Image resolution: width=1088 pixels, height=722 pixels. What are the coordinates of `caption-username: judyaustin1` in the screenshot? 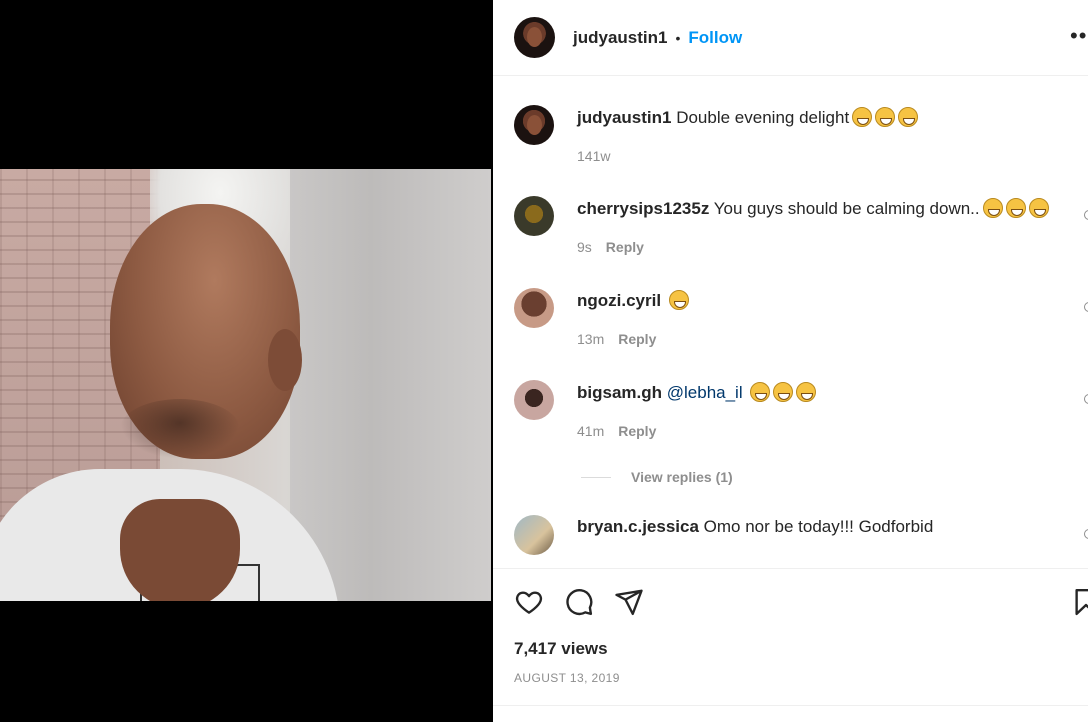 It's located at (624, 117).